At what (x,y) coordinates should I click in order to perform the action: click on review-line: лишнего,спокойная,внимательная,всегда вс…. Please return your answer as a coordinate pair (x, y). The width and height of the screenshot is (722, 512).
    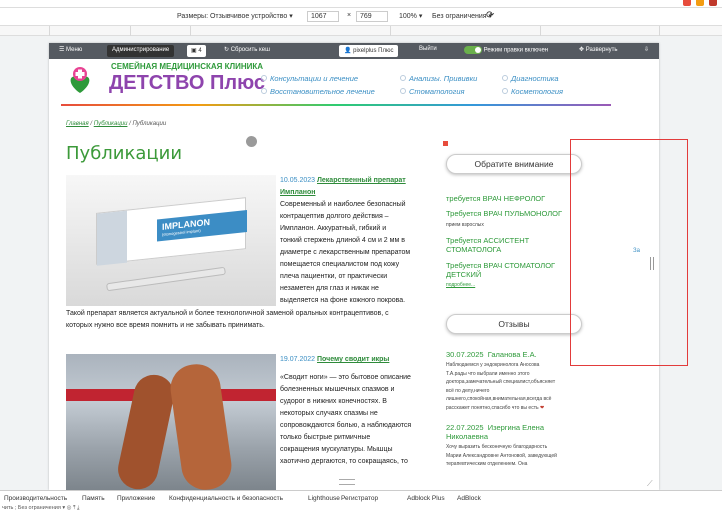
    Looking at the image, I should click on (499, 399).